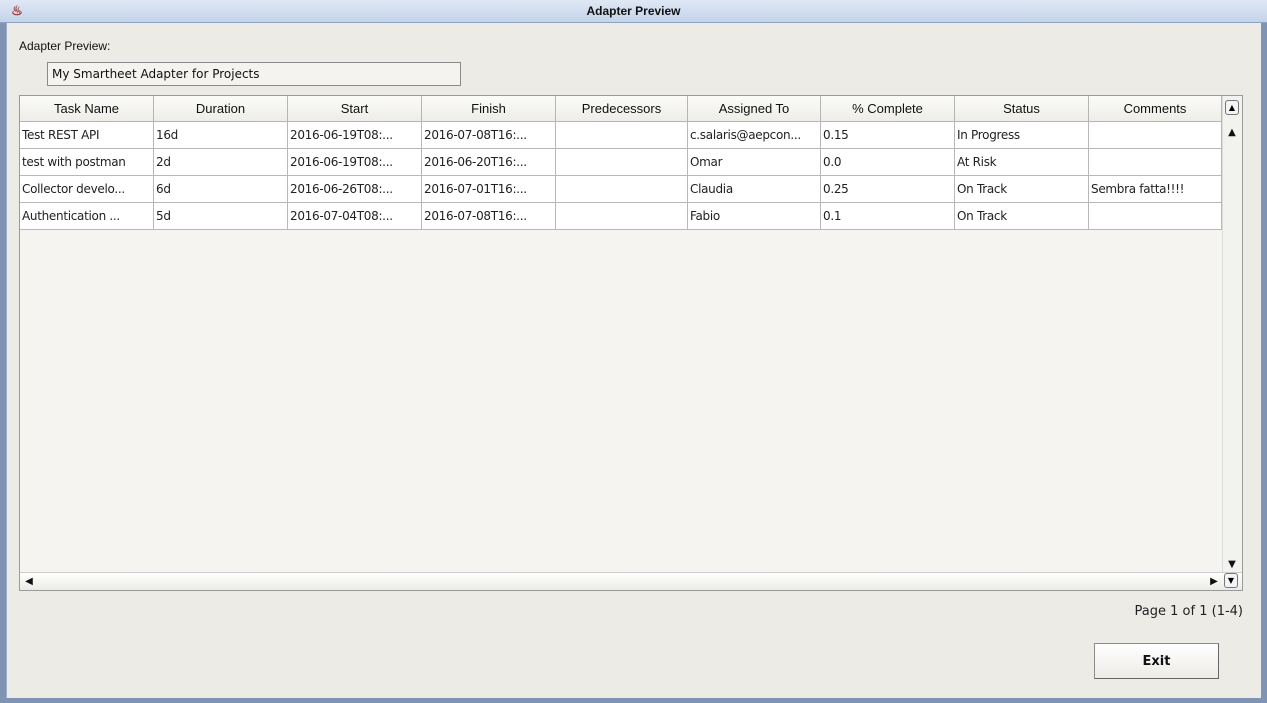 The width and height of the screenshot is (1267, 703). Describe the element at coordinates (888, 189) in the screenshot. I see `table-cell: 0.25` at that location.